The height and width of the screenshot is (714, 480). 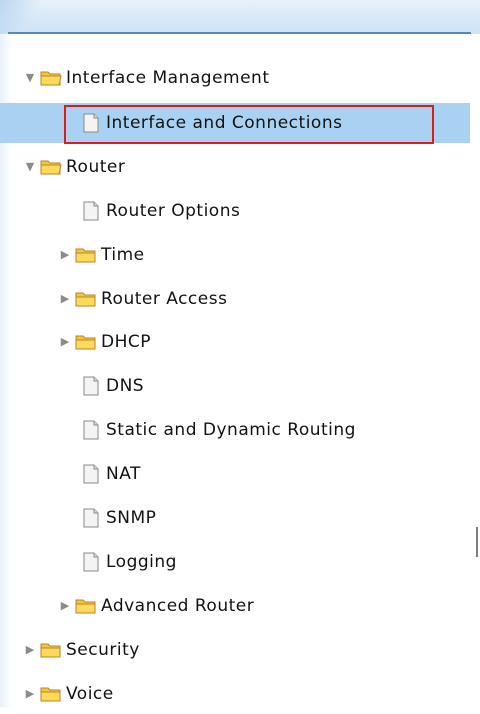 What do you see at coordinates (240, 17) in the screenshot?
I see `panel-header-band` at bounding box center [240, 17].